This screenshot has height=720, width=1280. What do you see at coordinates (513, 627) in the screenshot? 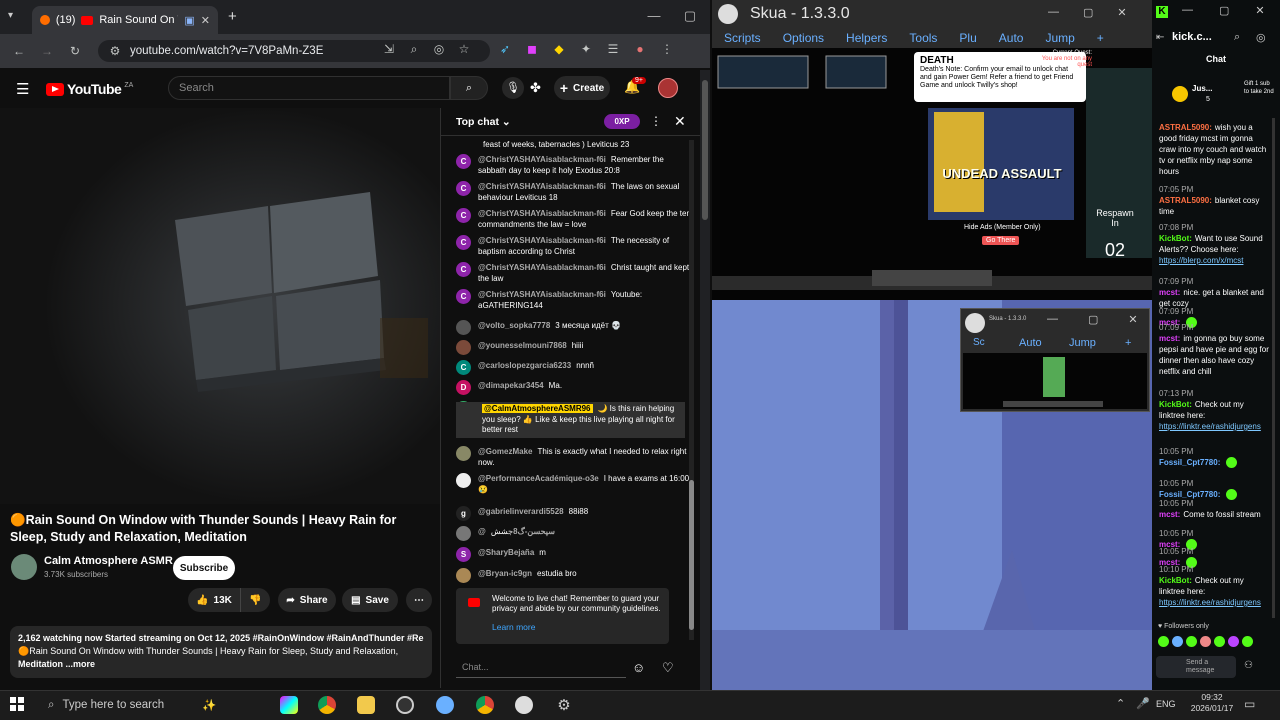
I see `learn-more-link: Learn more` at bounding box center [513, 627].